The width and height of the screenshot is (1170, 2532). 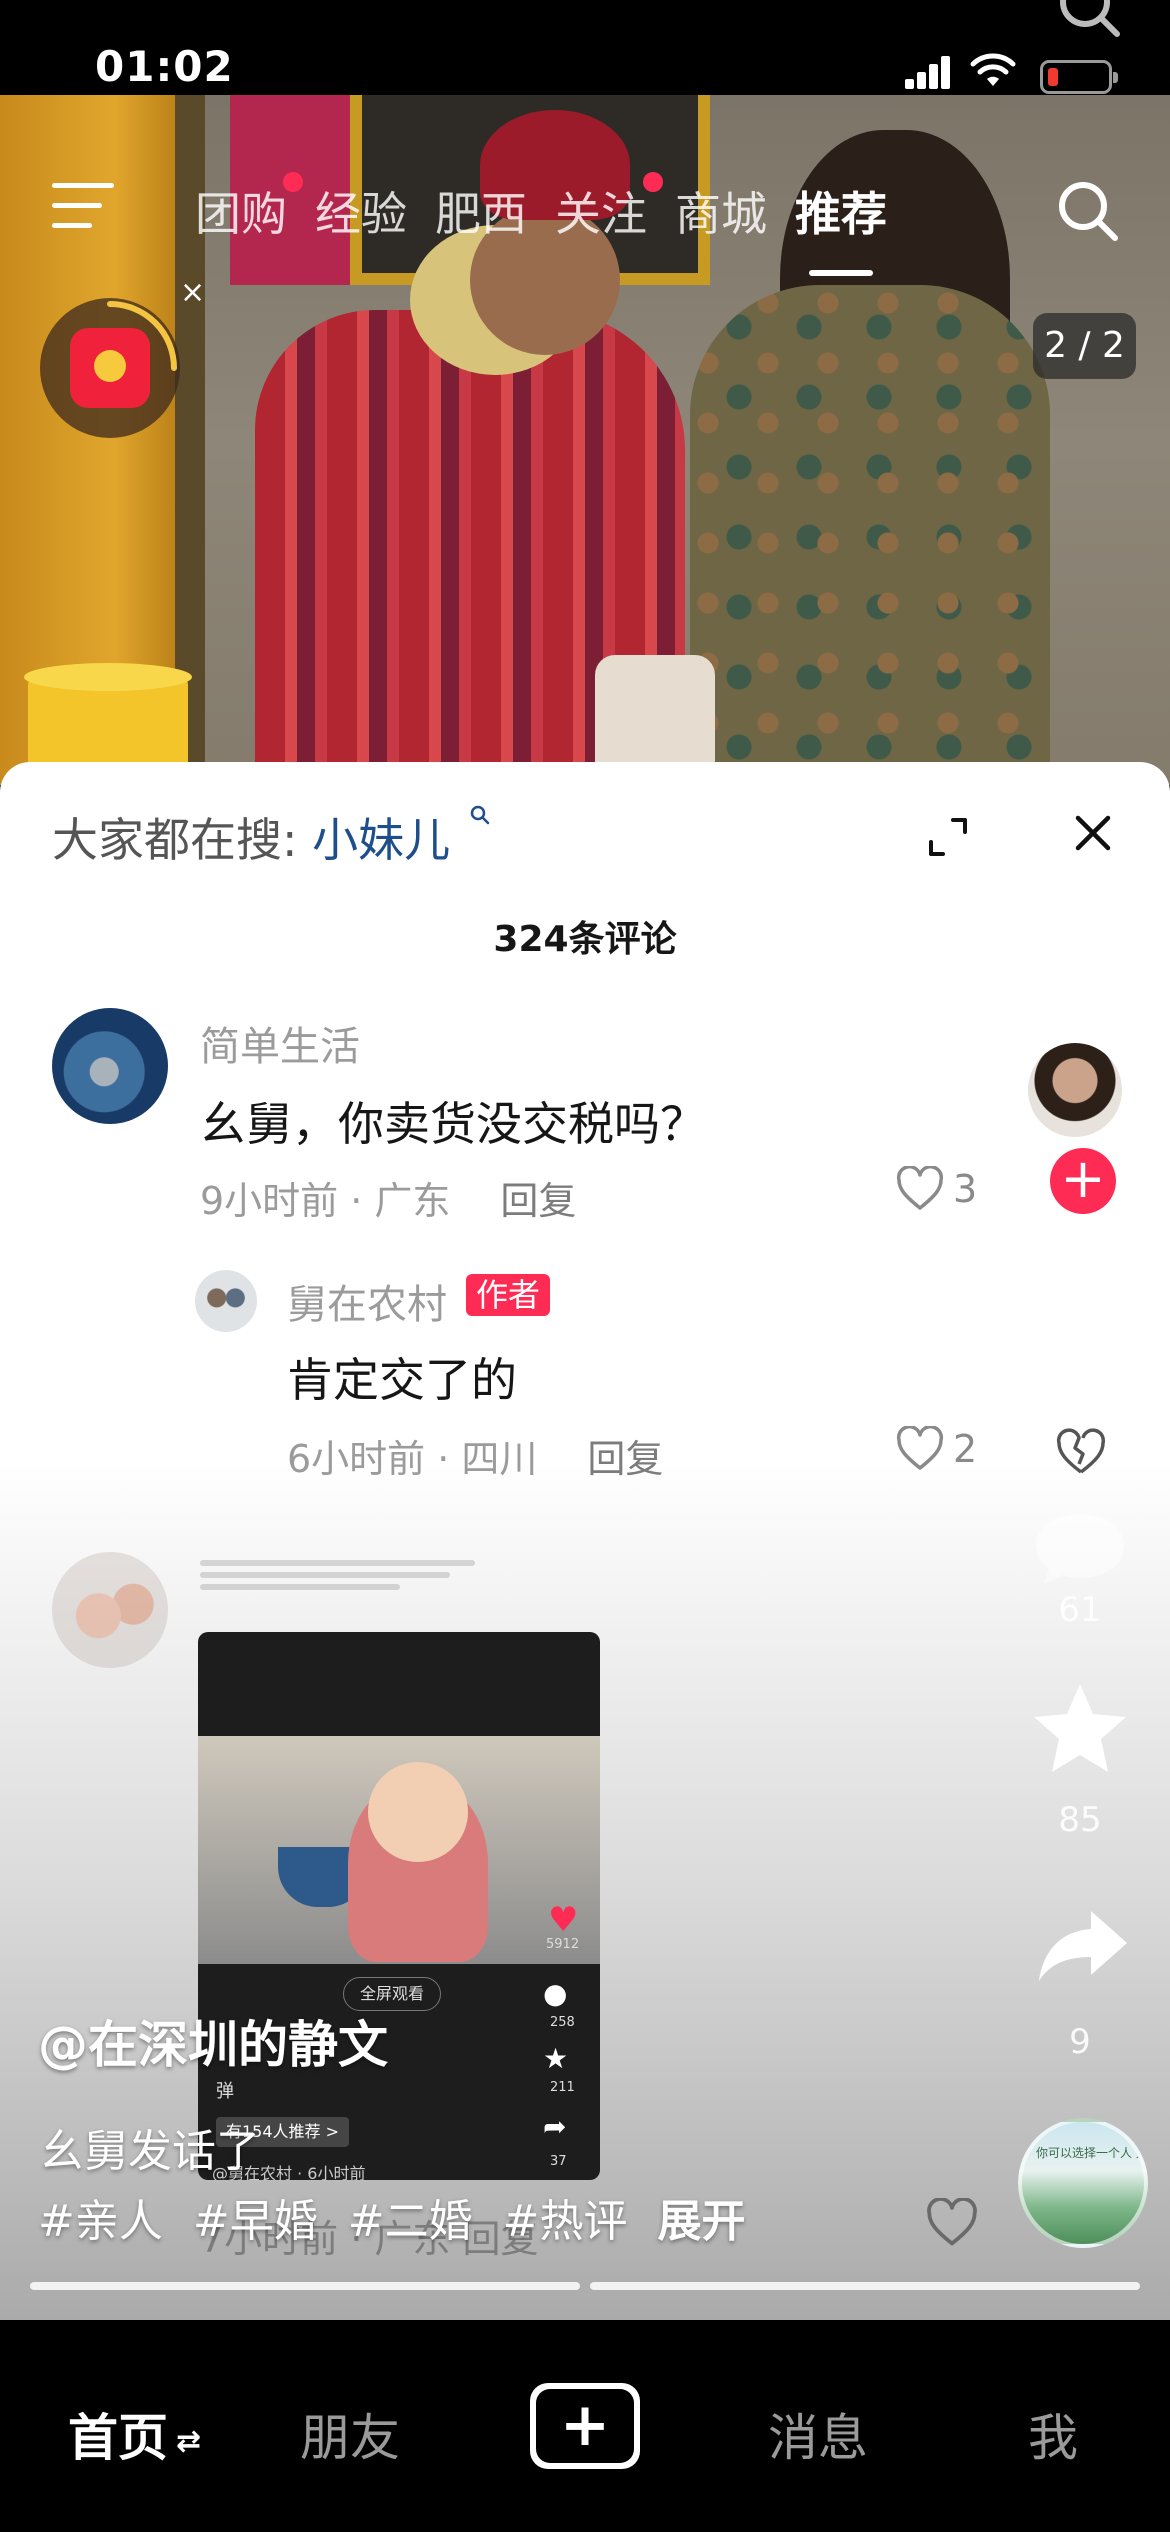 I want to click on tab-recommend: 推荐, so click(x=841, y=227).